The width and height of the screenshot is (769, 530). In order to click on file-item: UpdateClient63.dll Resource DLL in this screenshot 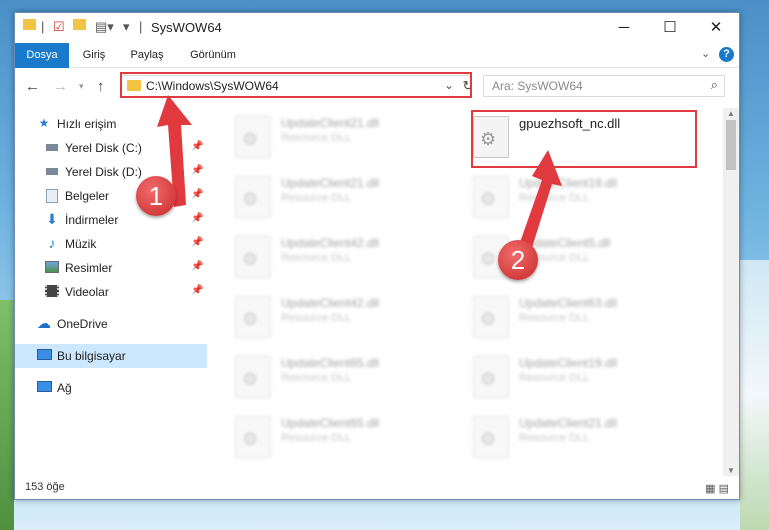, I will do `click(571, 316)`.